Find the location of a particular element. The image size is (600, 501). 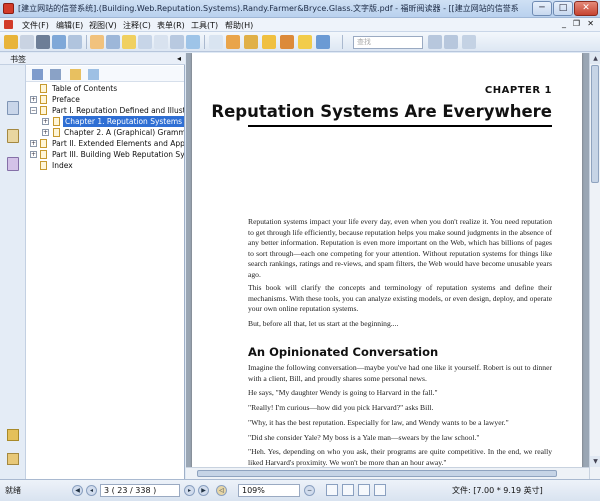

bookmark-item: + Part II. Extended Elements and Appli is located at coordinates (105, 143).